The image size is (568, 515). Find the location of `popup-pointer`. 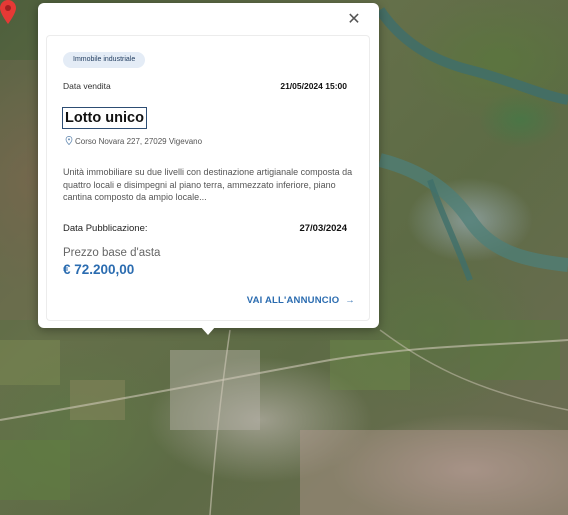

popup-pointer is located at coordinates (208, 330).